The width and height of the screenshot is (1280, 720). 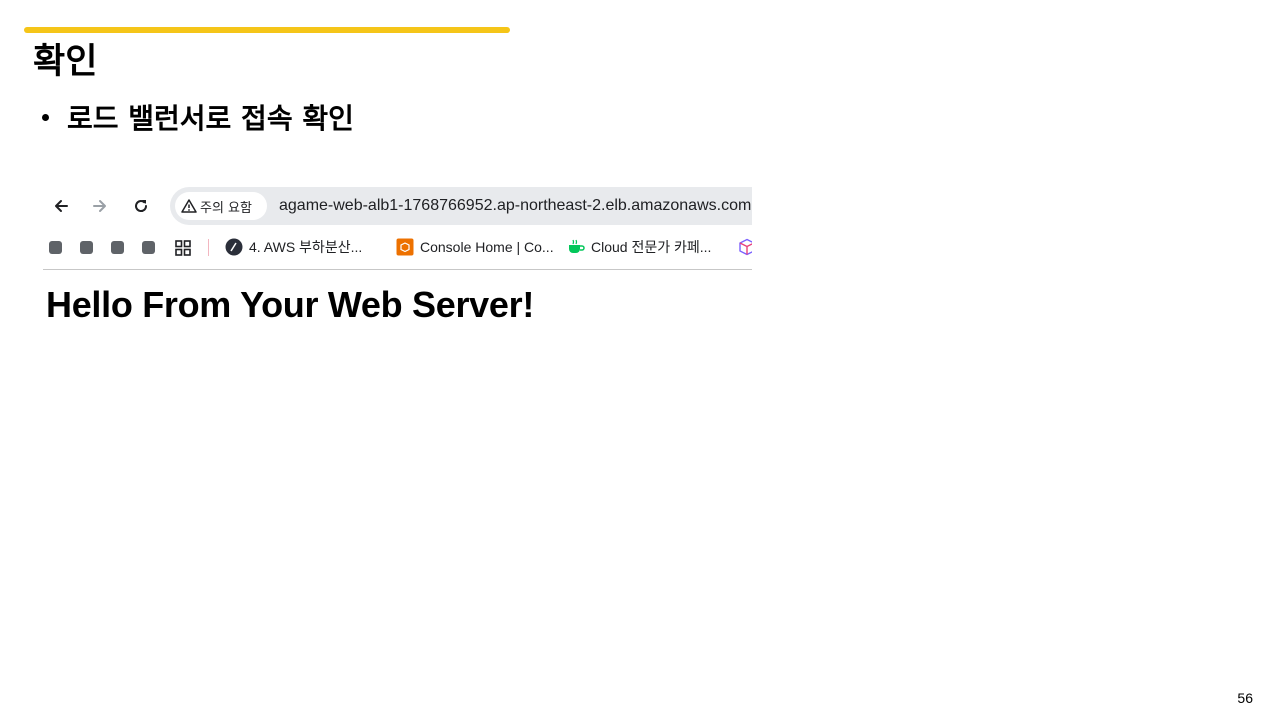 I want to click on arrow-right-icon, so click(x=99, y=206).